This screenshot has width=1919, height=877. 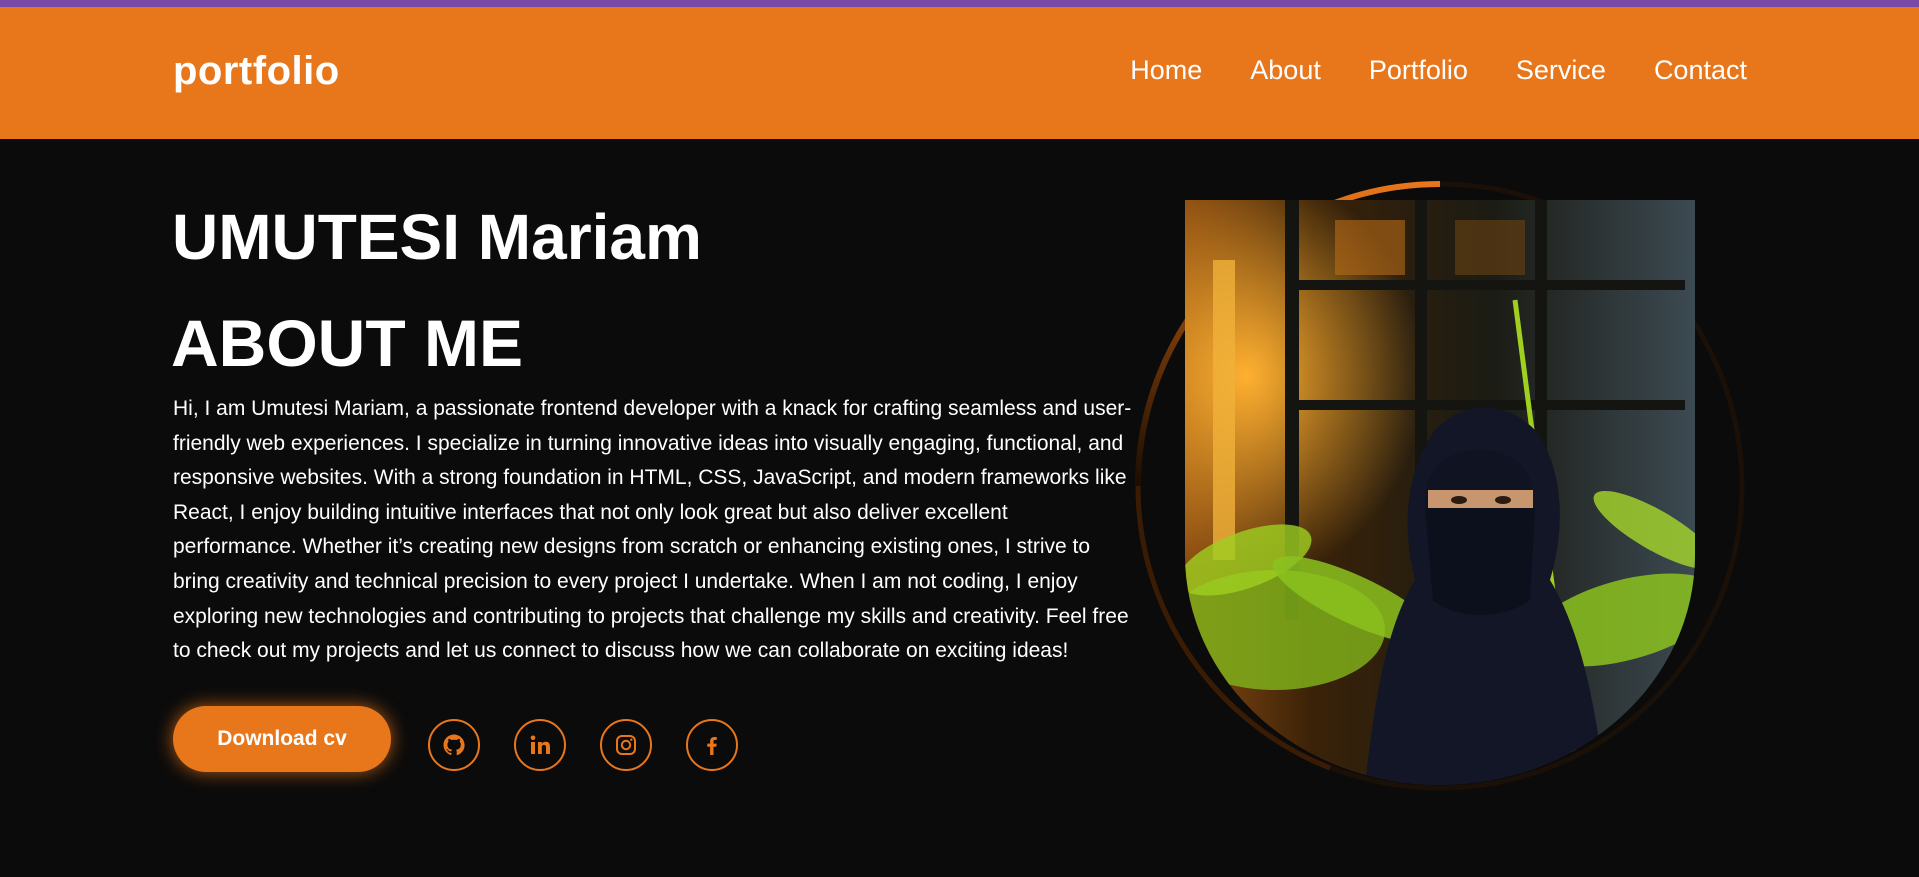 I want to click on linkedin-icon, so click(x=540, y=744).